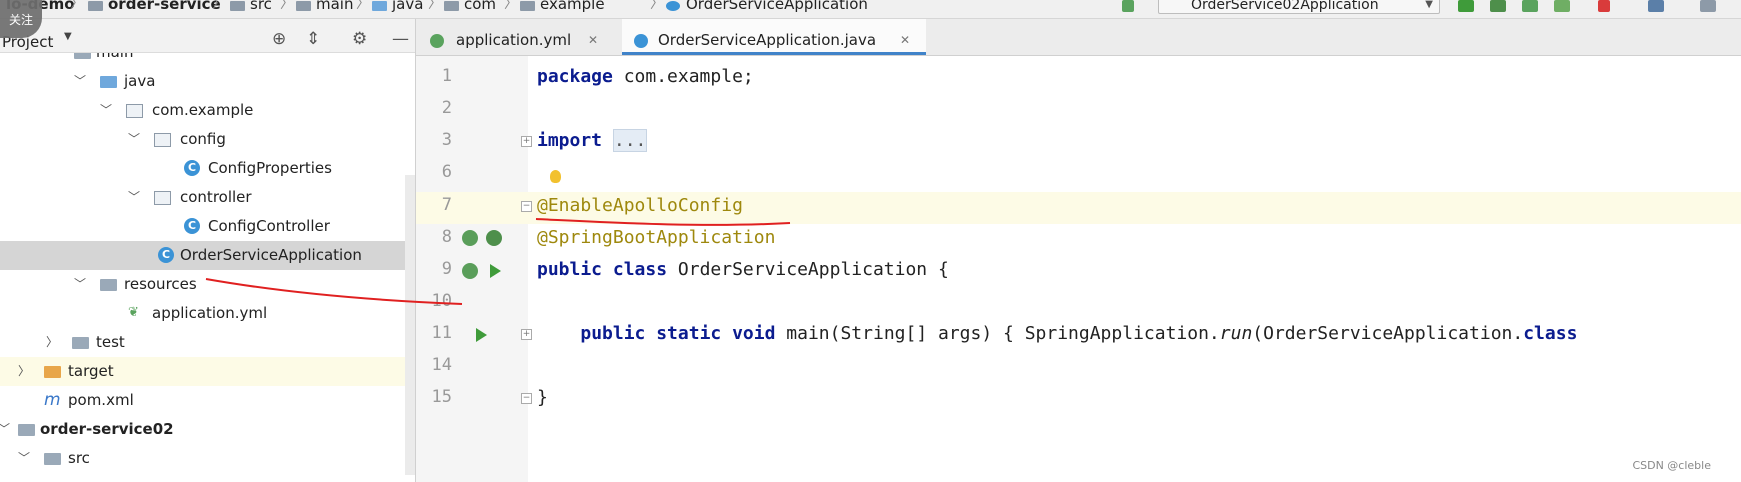 The width and height of the screenshot is (1741, 482). Describe the element at coordinates (498, 261) in the screenshot. I see `red-ink-annotations` at that location.